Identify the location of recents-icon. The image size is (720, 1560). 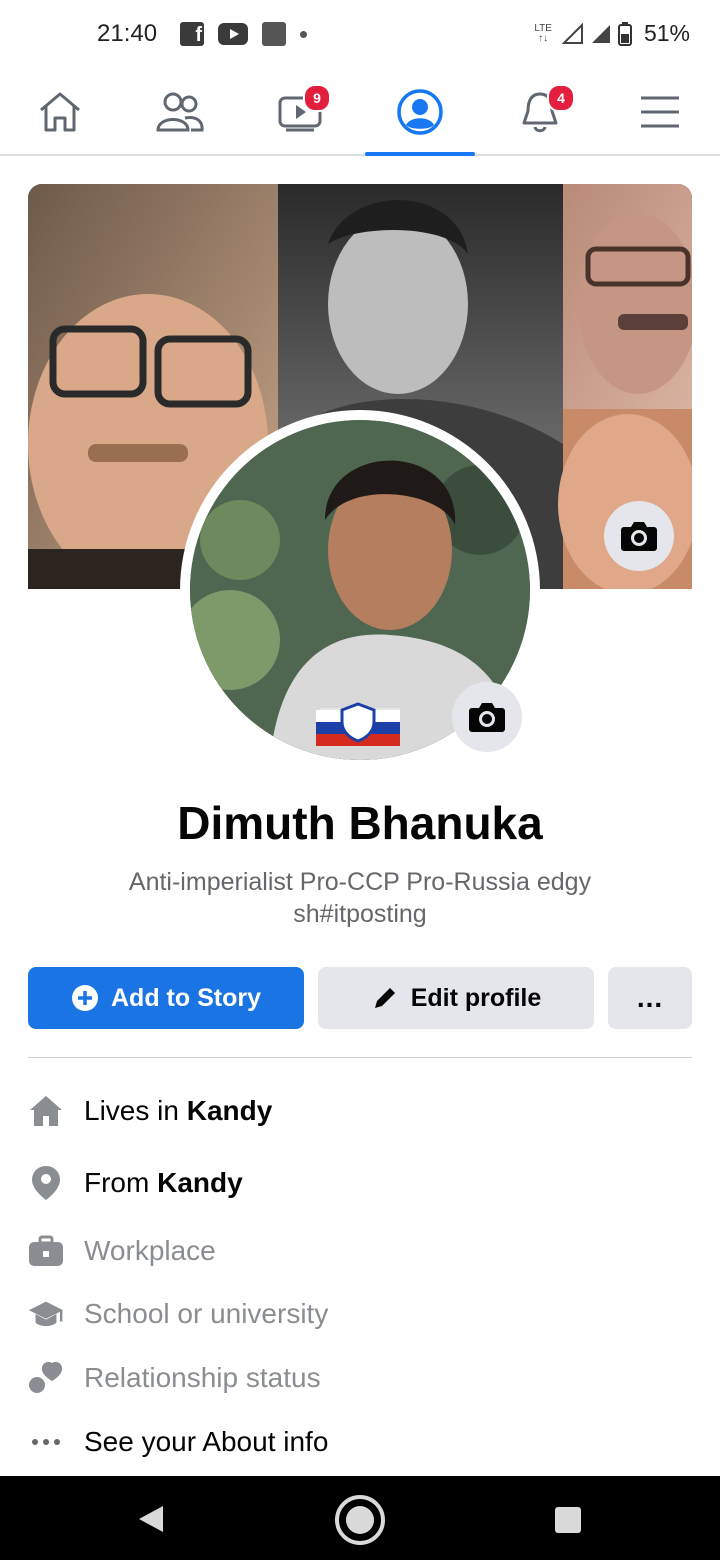
(568, 1520).